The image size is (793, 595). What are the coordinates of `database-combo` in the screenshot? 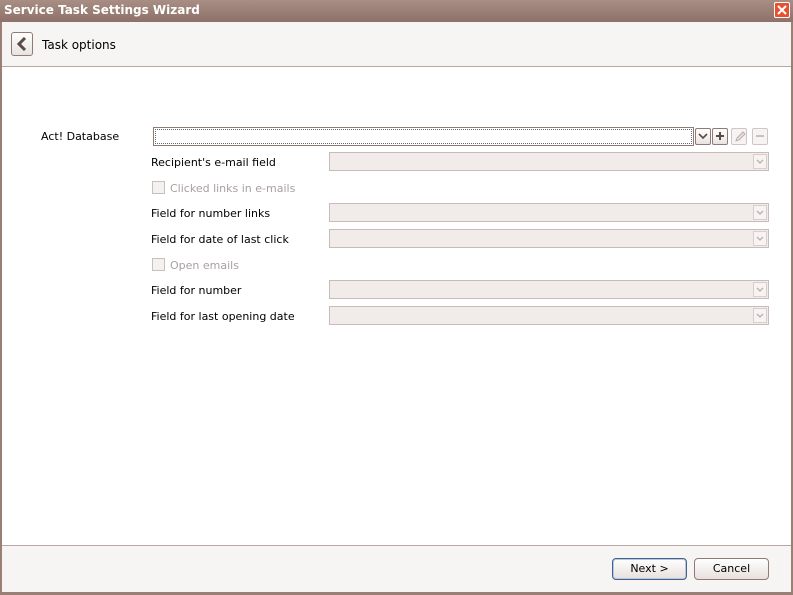 It's located at (423, 136).